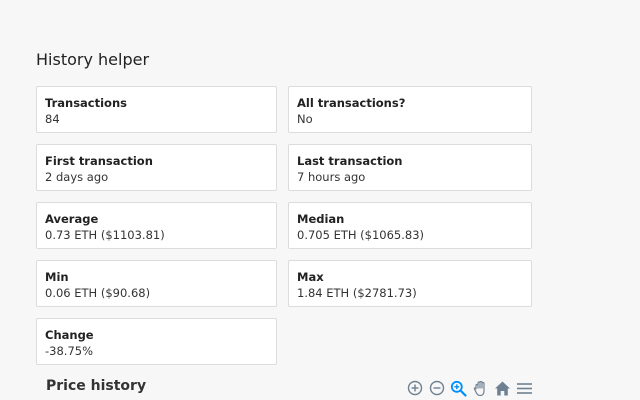  What do you see at coordinates (410, 109) in the screenshot?
I see `stat-card-all-transactions: All transactions? No` at bounding box center [410, 109].